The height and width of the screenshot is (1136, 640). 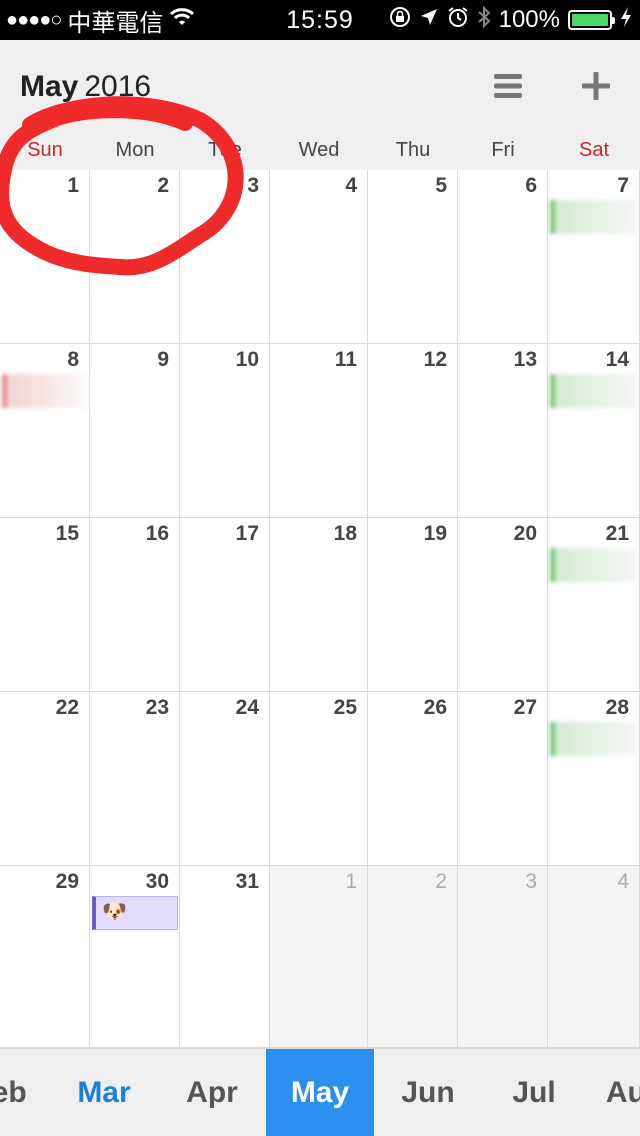 I want to click on month-tab-aug: Aug, so click(x=615, y=1092).